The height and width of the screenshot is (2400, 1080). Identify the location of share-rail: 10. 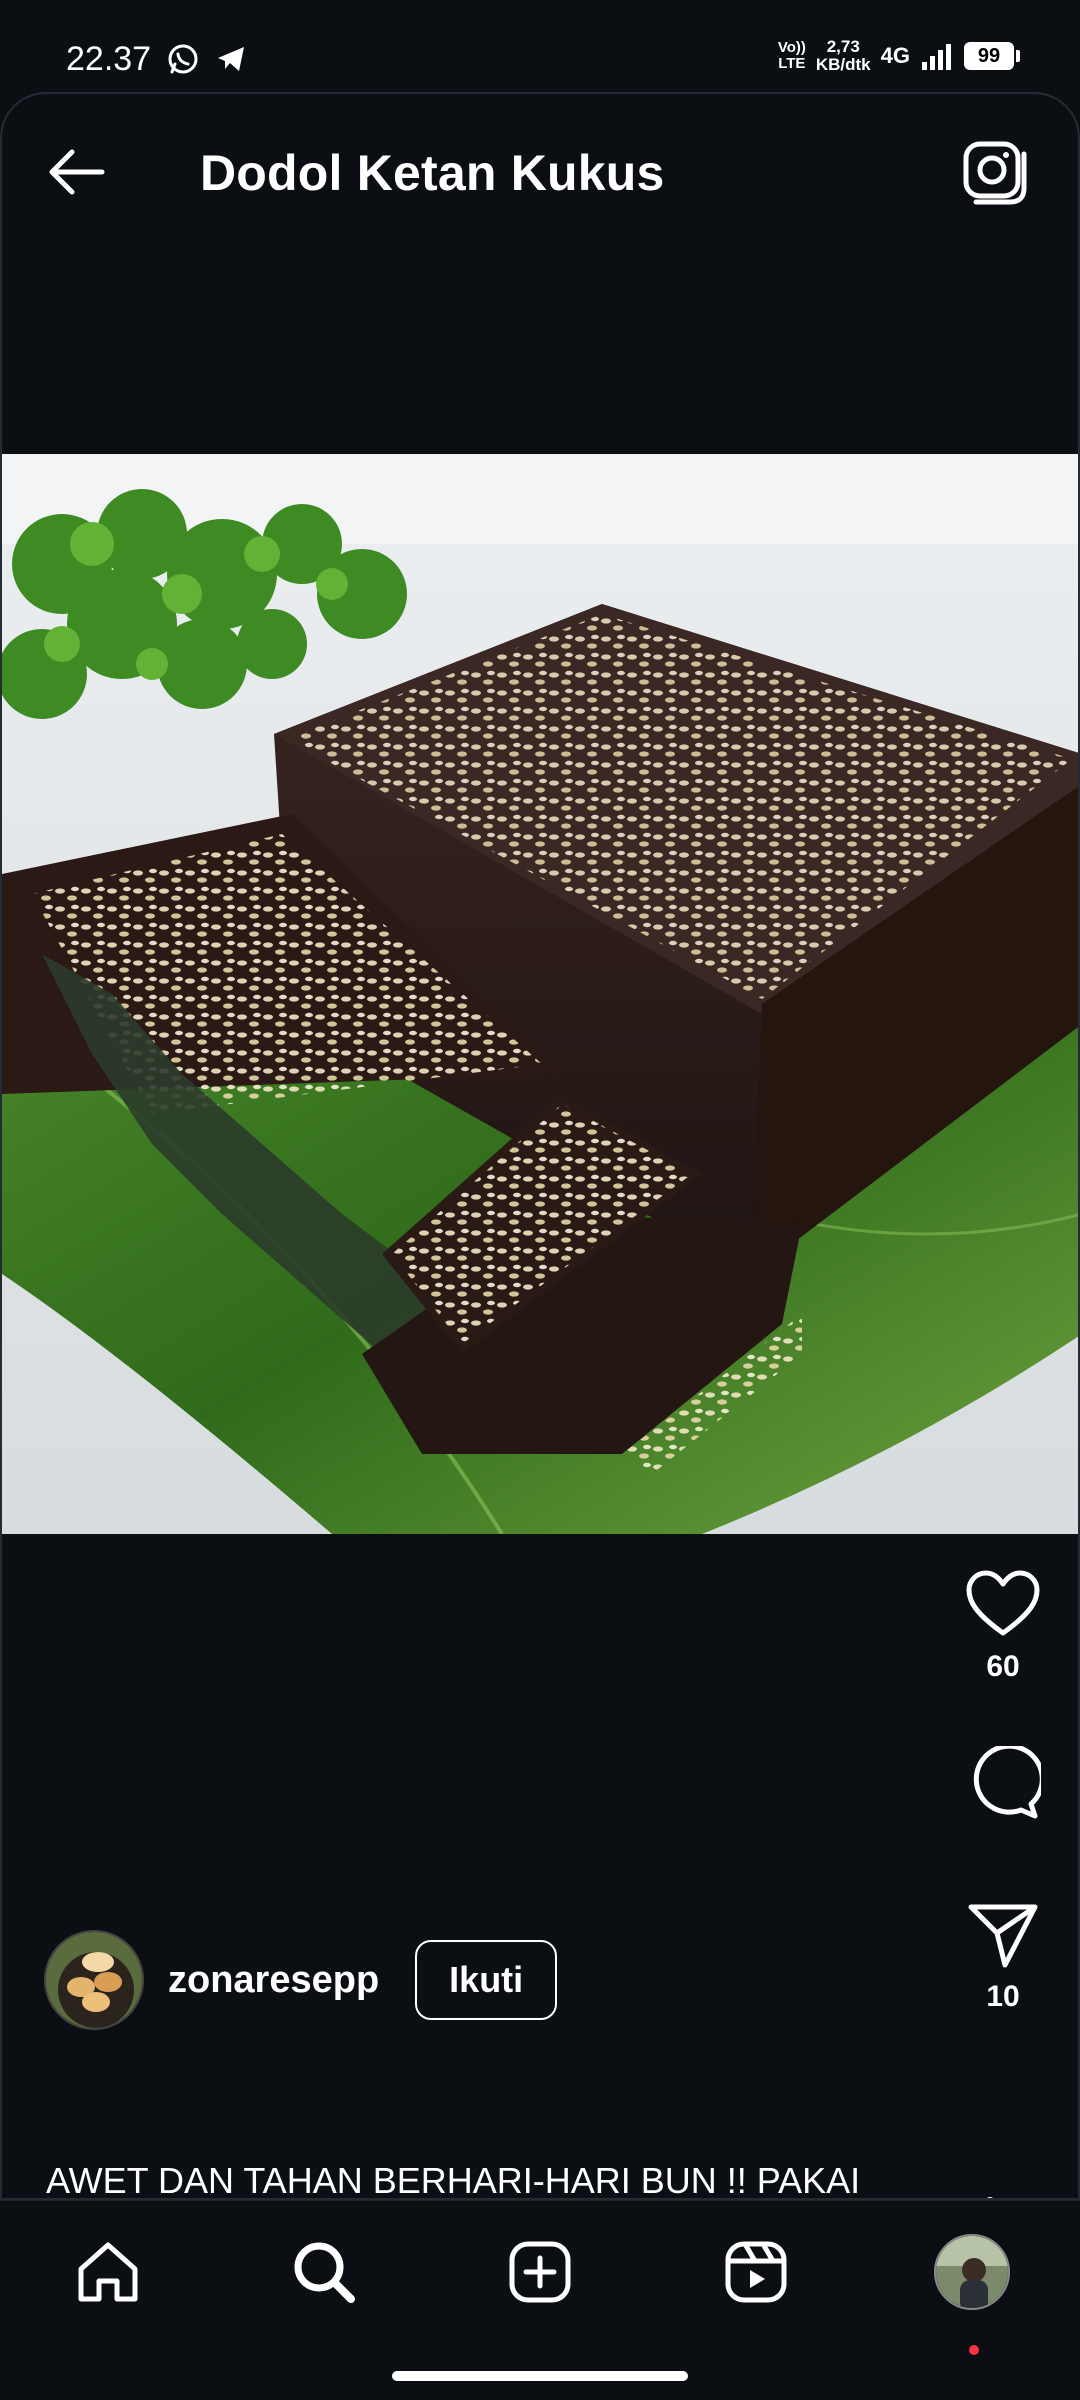
(1003, 1954).